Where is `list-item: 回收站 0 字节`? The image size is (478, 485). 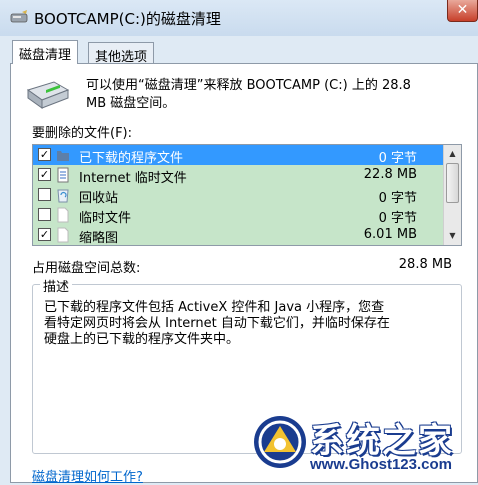
list-item: 回收站 0 字节 is located at coordinates (238, 195).